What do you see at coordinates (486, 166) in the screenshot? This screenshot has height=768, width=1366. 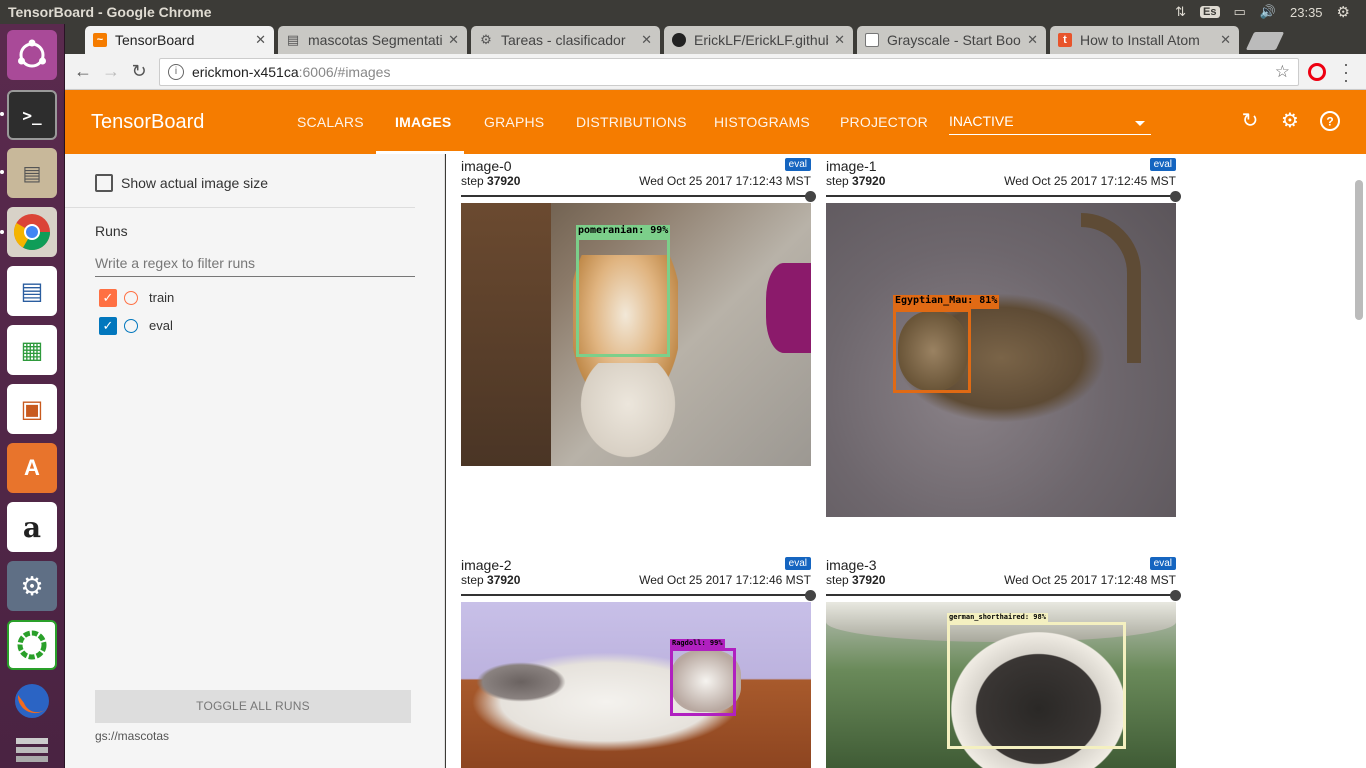 I see `image-tag: image-0` at bounding box center [486, 166].